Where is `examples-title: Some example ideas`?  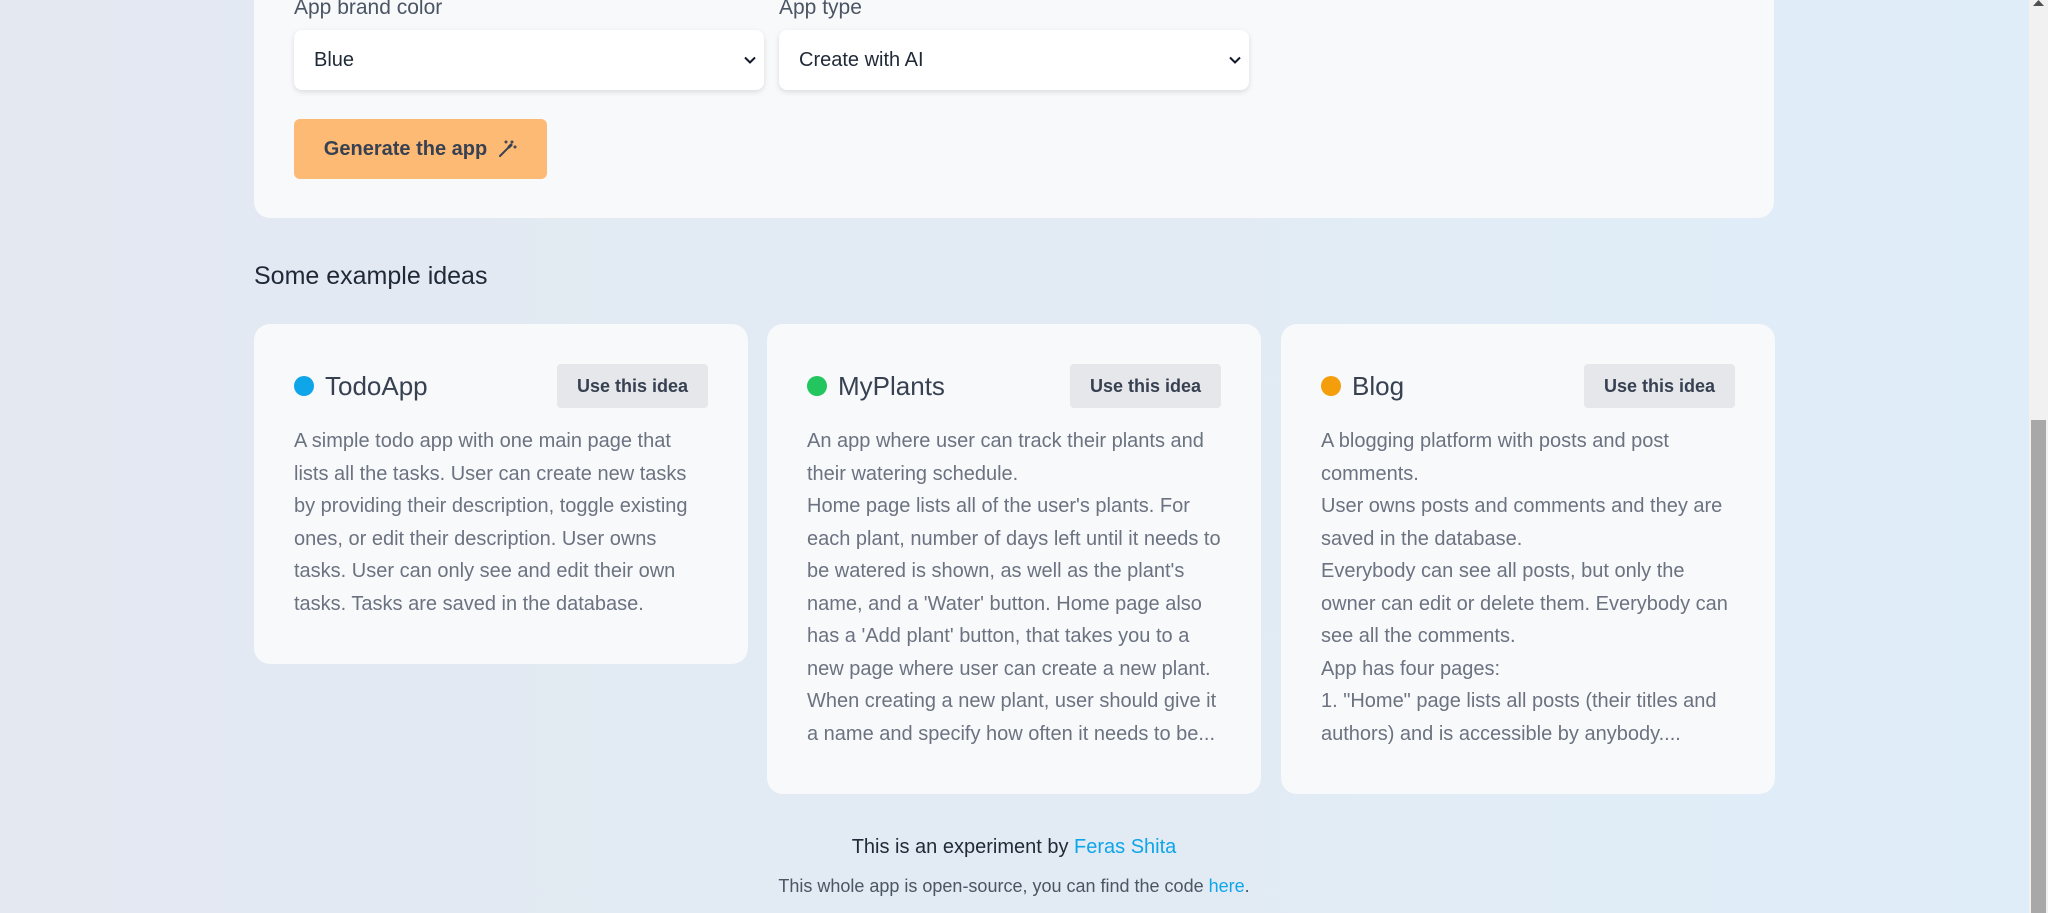 examples-title: Some example ideas is located at coordinates (371, 276).